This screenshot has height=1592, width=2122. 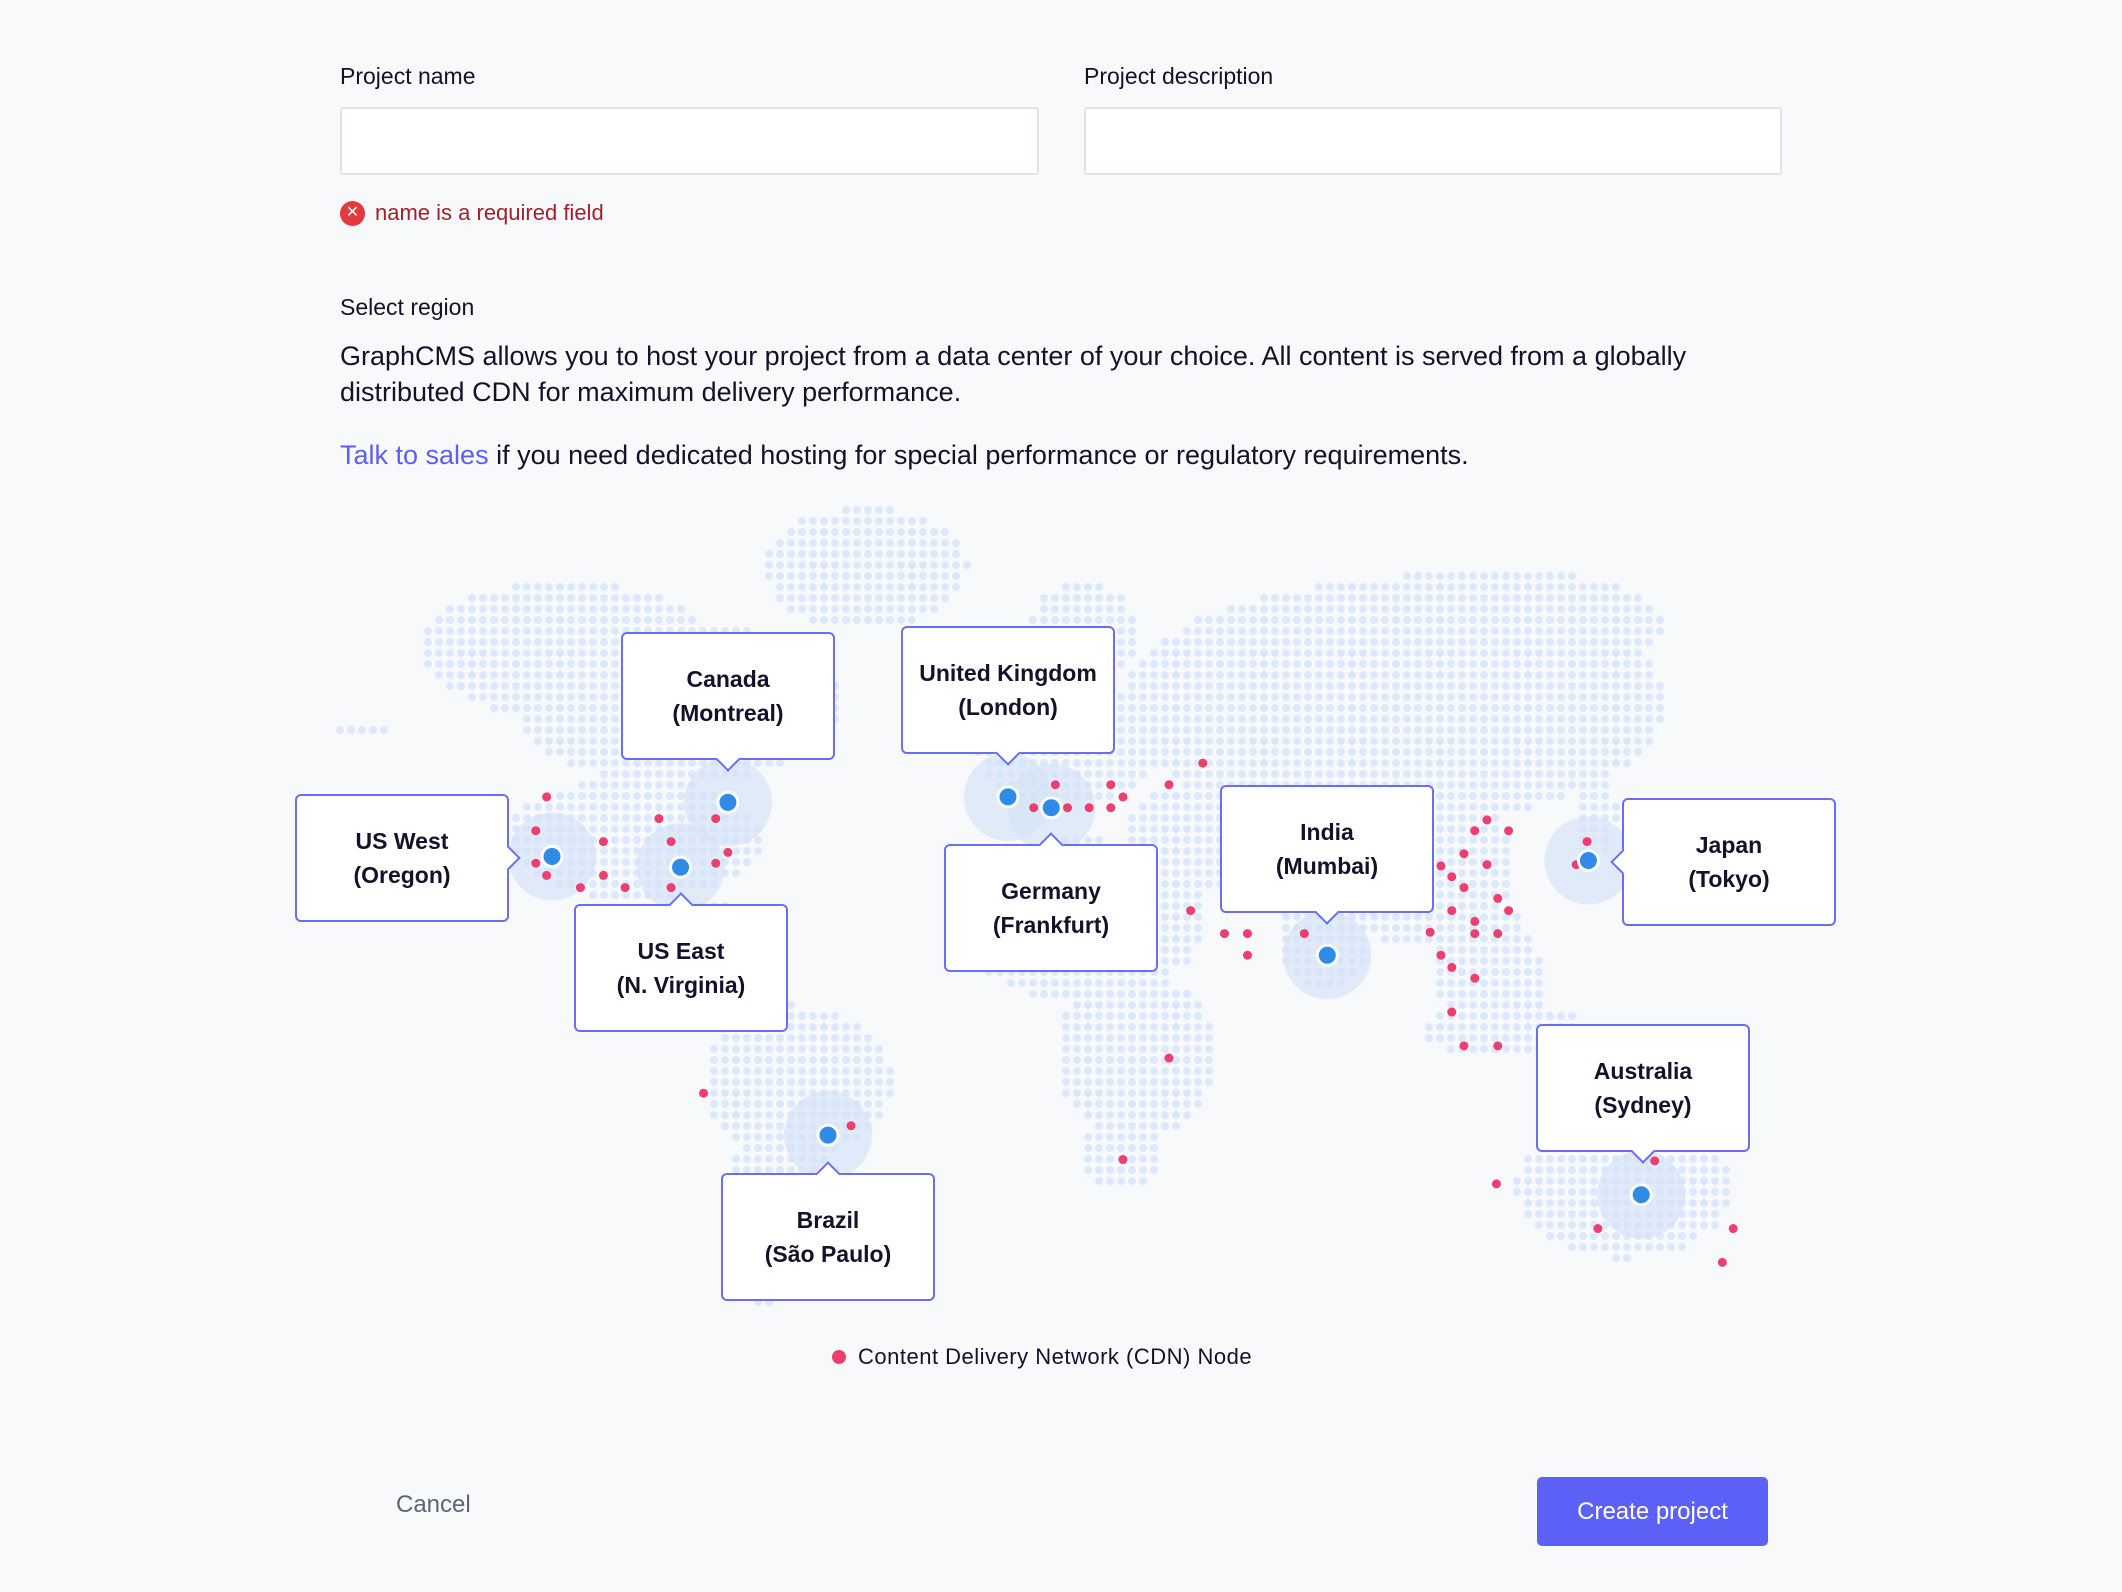 I want to click on region-card: Australia (Sydney), so click(x=1643, y=1094).